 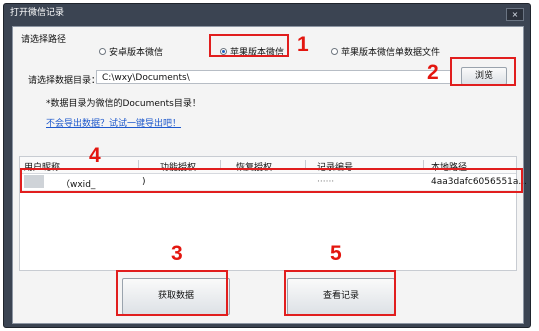 I want to click on note-text: *数据目录为微信的Documents目录！, so click(x=123, y=104).